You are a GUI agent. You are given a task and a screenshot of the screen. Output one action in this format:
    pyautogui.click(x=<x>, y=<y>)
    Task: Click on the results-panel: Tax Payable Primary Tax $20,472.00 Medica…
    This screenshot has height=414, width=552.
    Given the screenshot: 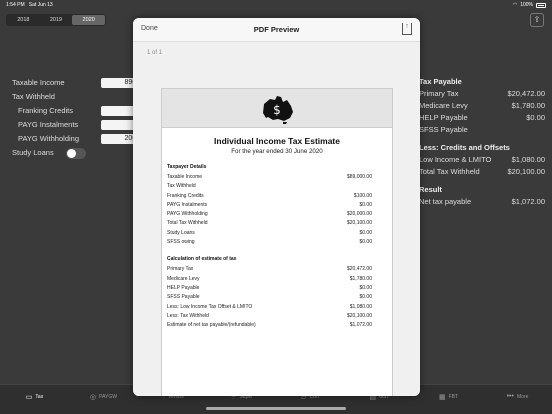 What is the action you would take?
    pyautogui.click(x=482, y=142)
    